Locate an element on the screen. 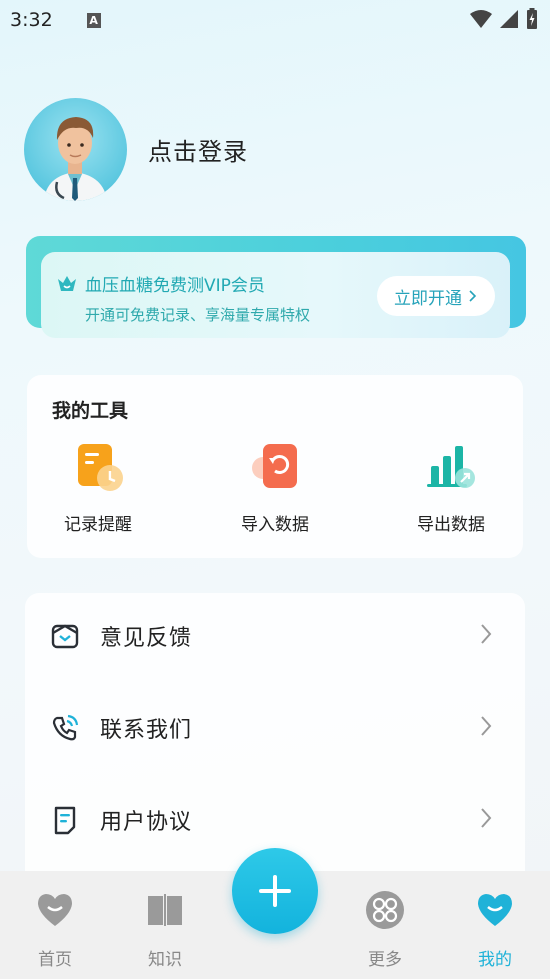 The width and height of the screenshot is (550, 979). vip-subtitle: 开通可免费记录、享海量专属特权 is located at coordinates (198, 315).